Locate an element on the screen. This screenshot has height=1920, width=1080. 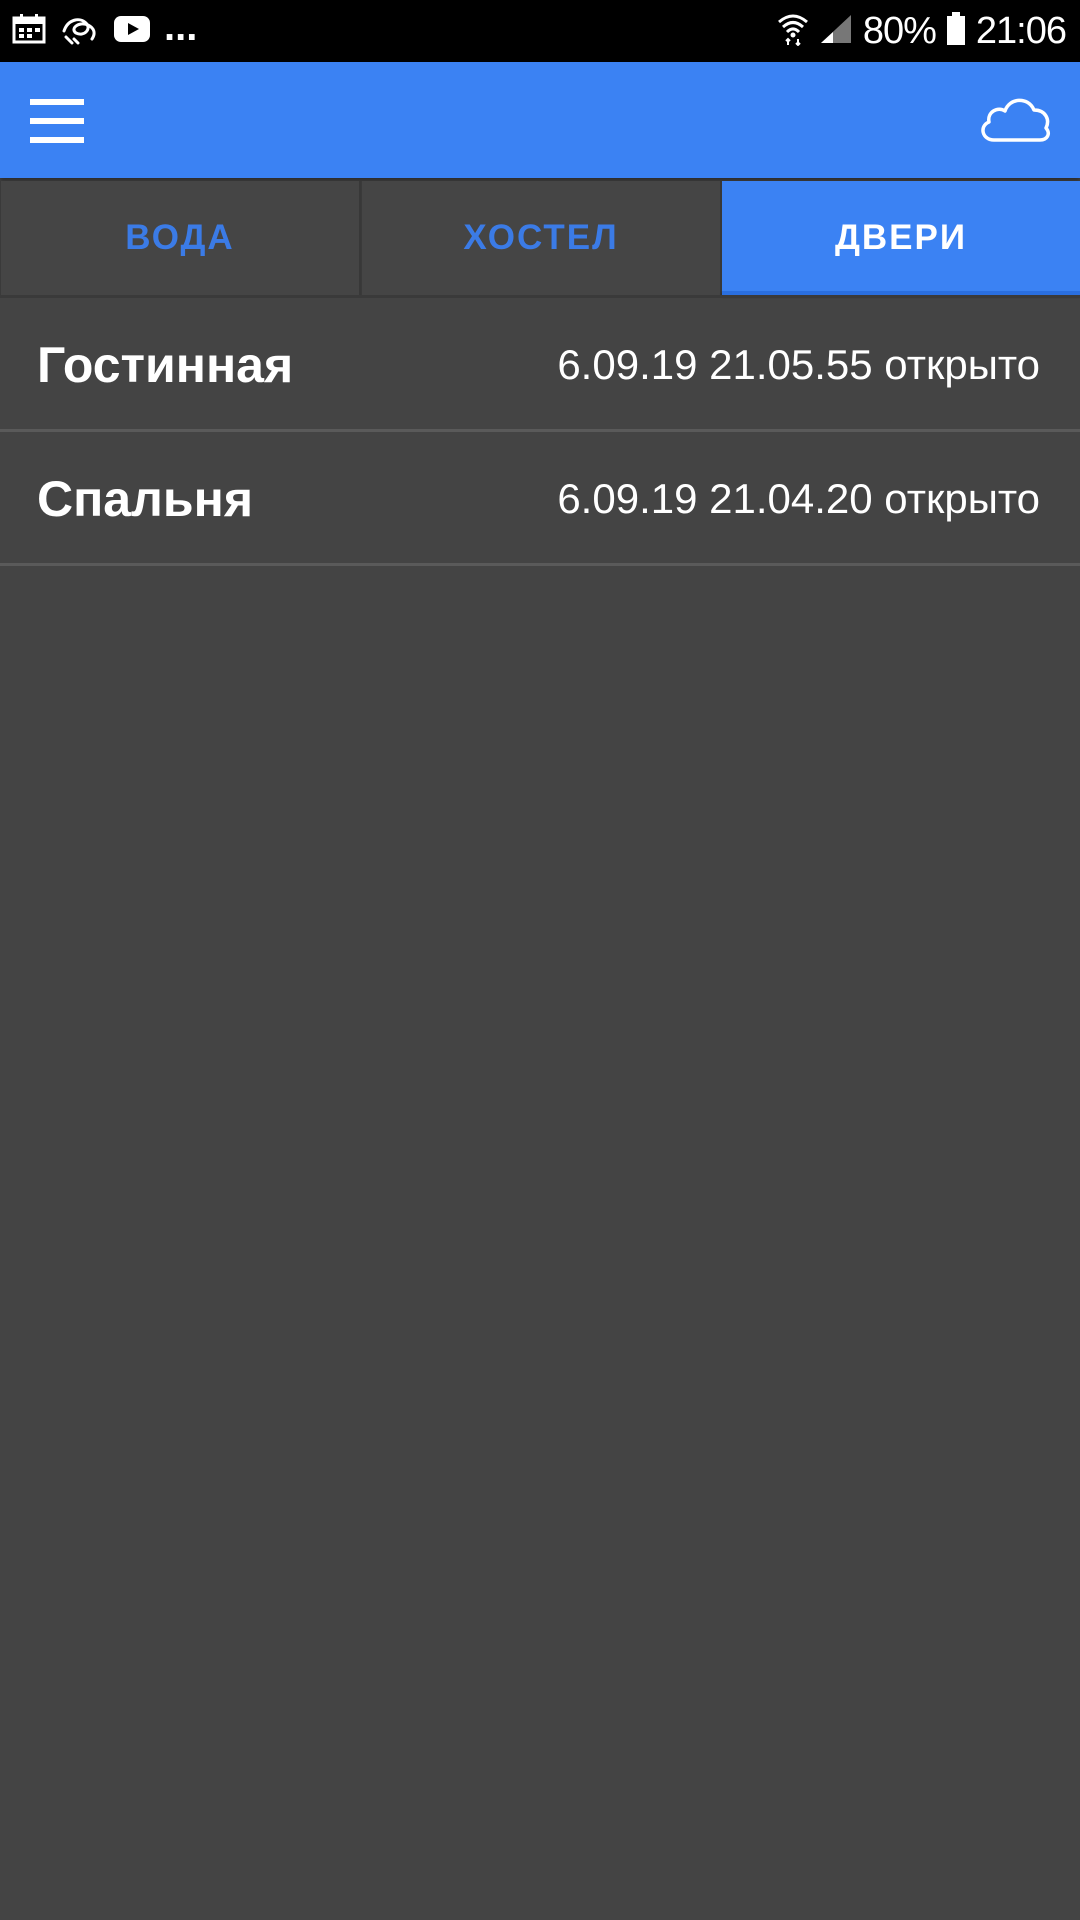
status-bar: ... 80% 21:06 is located at coordinates (540, 31).